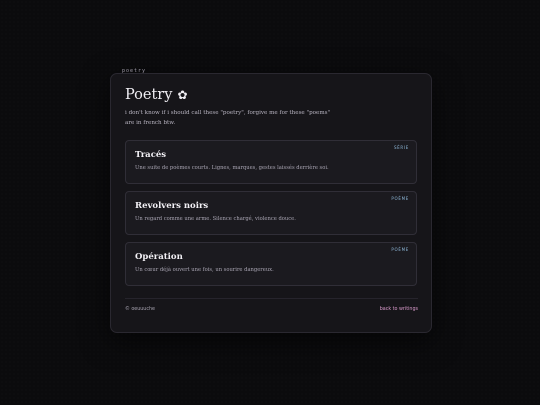 The width and height of the screenshot is (540, 405). What do you see at coordinates (149, 95) in the screenshot?
I see `page-title-text: Poetry` at bounding box center [149, 95].